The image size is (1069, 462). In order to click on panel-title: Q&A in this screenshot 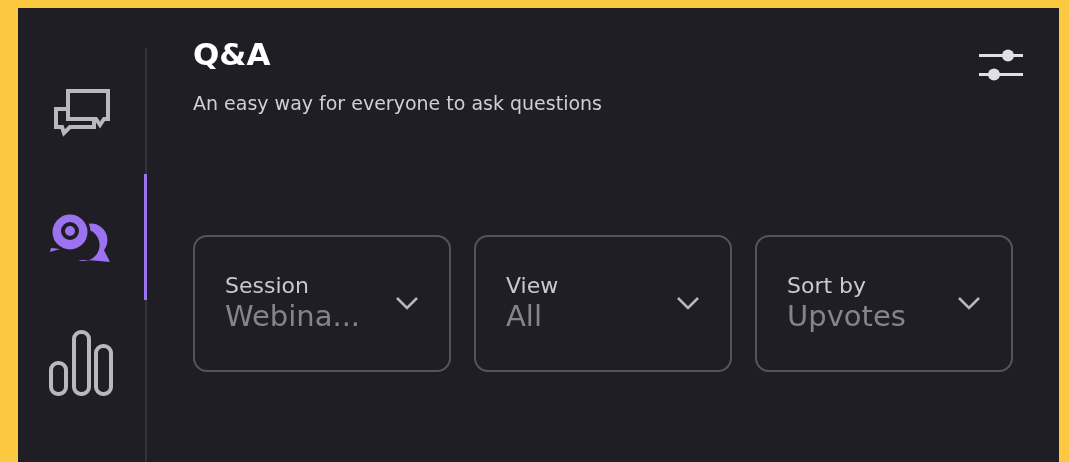, I will do `click(232, 55)`.